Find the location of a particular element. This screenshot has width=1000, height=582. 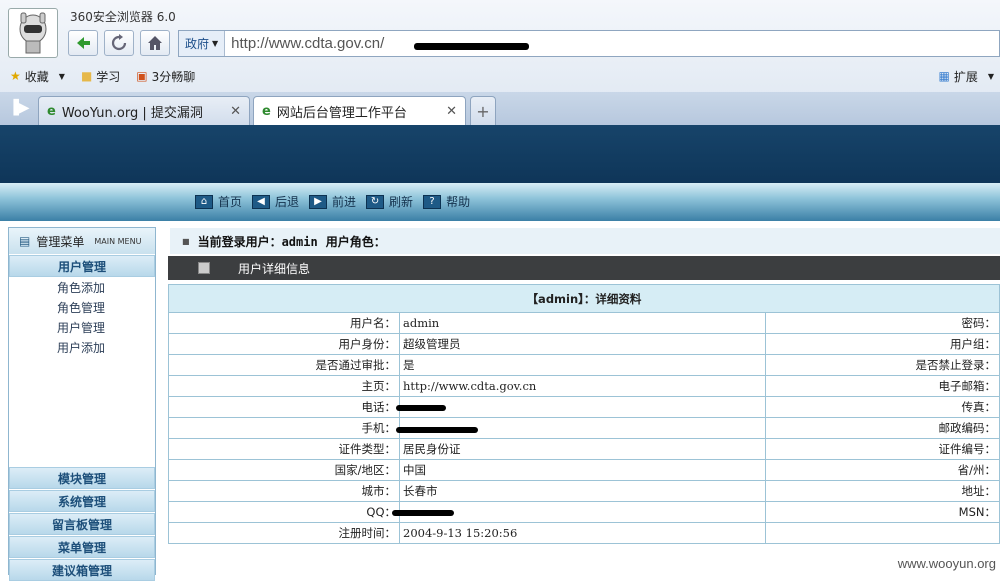

zone-selector: 政府 ▼ is located at coordinates (202, 43).